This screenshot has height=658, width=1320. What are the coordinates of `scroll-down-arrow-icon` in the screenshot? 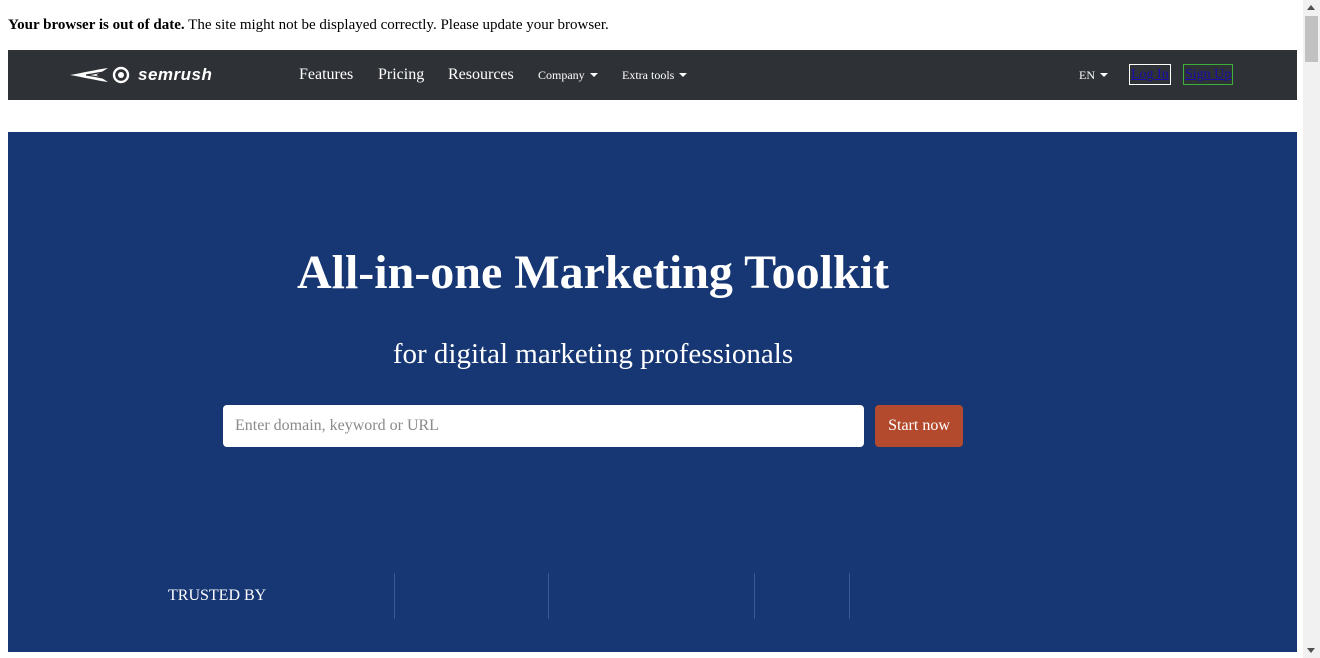 It's located at (1311, 650).